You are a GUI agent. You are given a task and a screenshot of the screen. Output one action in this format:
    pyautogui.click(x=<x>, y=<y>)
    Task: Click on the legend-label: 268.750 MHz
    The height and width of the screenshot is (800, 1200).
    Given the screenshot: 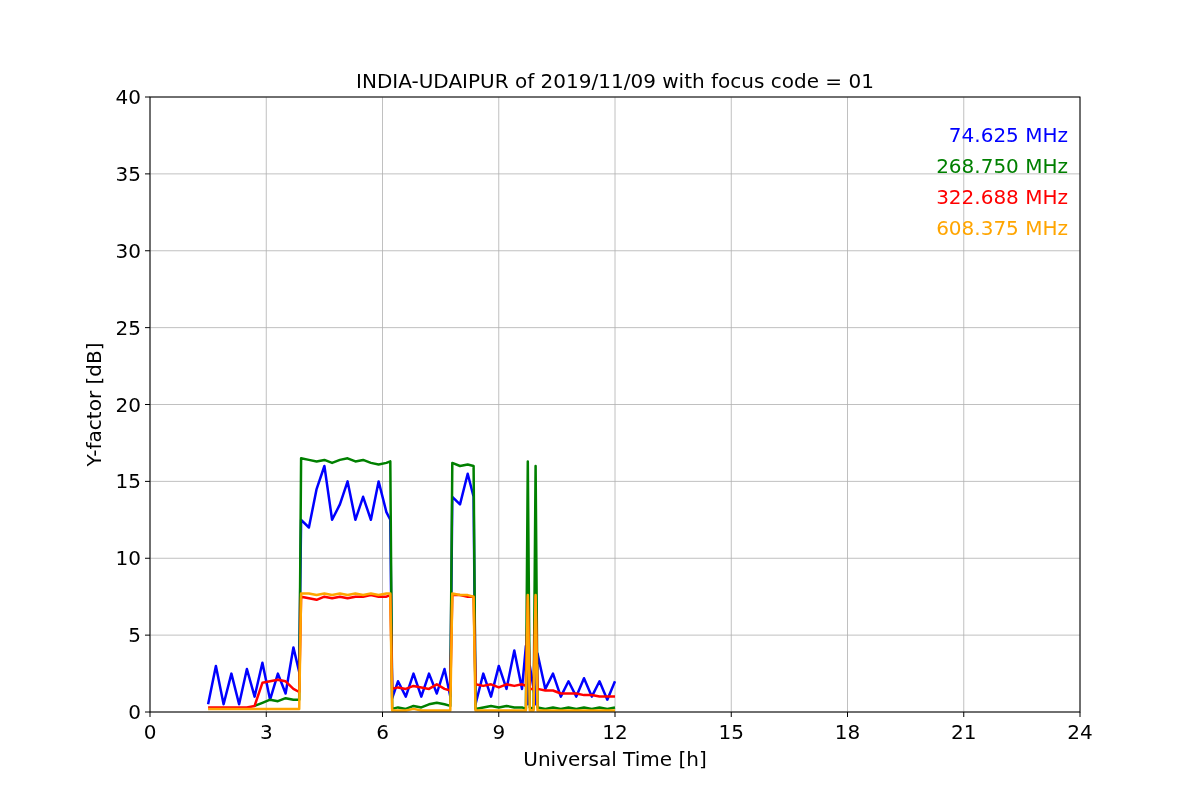 What is the action you would take?
    pyautogui.click(x=1002, y=166)
    